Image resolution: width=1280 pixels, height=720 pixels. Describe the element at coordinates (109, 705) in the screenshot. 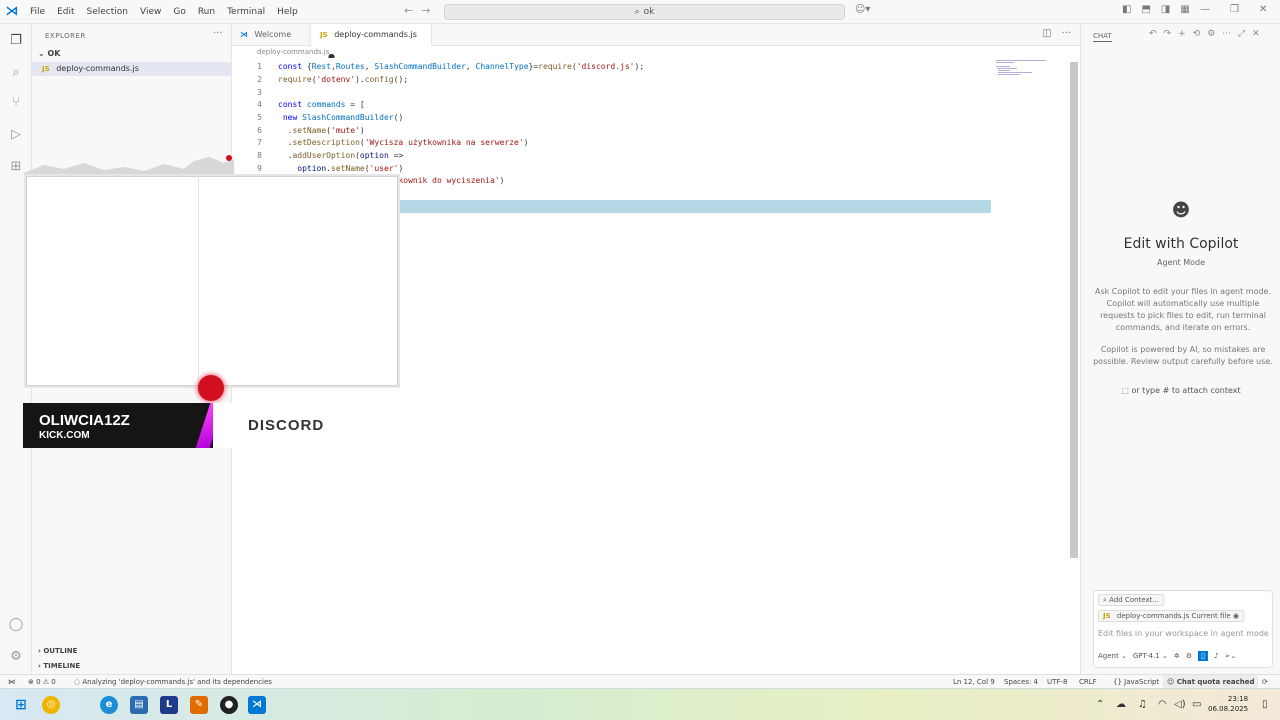

I see `edge-icon: e` at that location.